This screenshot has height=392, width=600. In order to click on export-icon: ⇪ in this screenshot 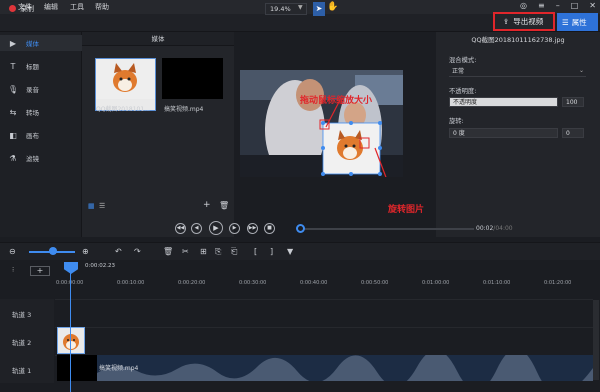, I will do `click(506, 21)`.